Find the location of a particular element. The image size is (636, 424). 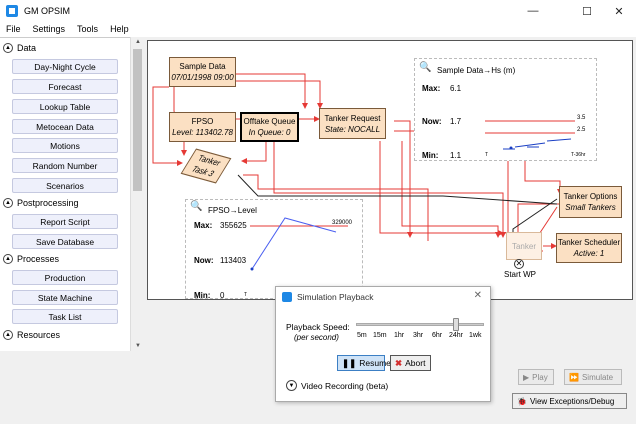

view-exceptions-label: View Exceptions/Debug is located at coordinates (572, 401).